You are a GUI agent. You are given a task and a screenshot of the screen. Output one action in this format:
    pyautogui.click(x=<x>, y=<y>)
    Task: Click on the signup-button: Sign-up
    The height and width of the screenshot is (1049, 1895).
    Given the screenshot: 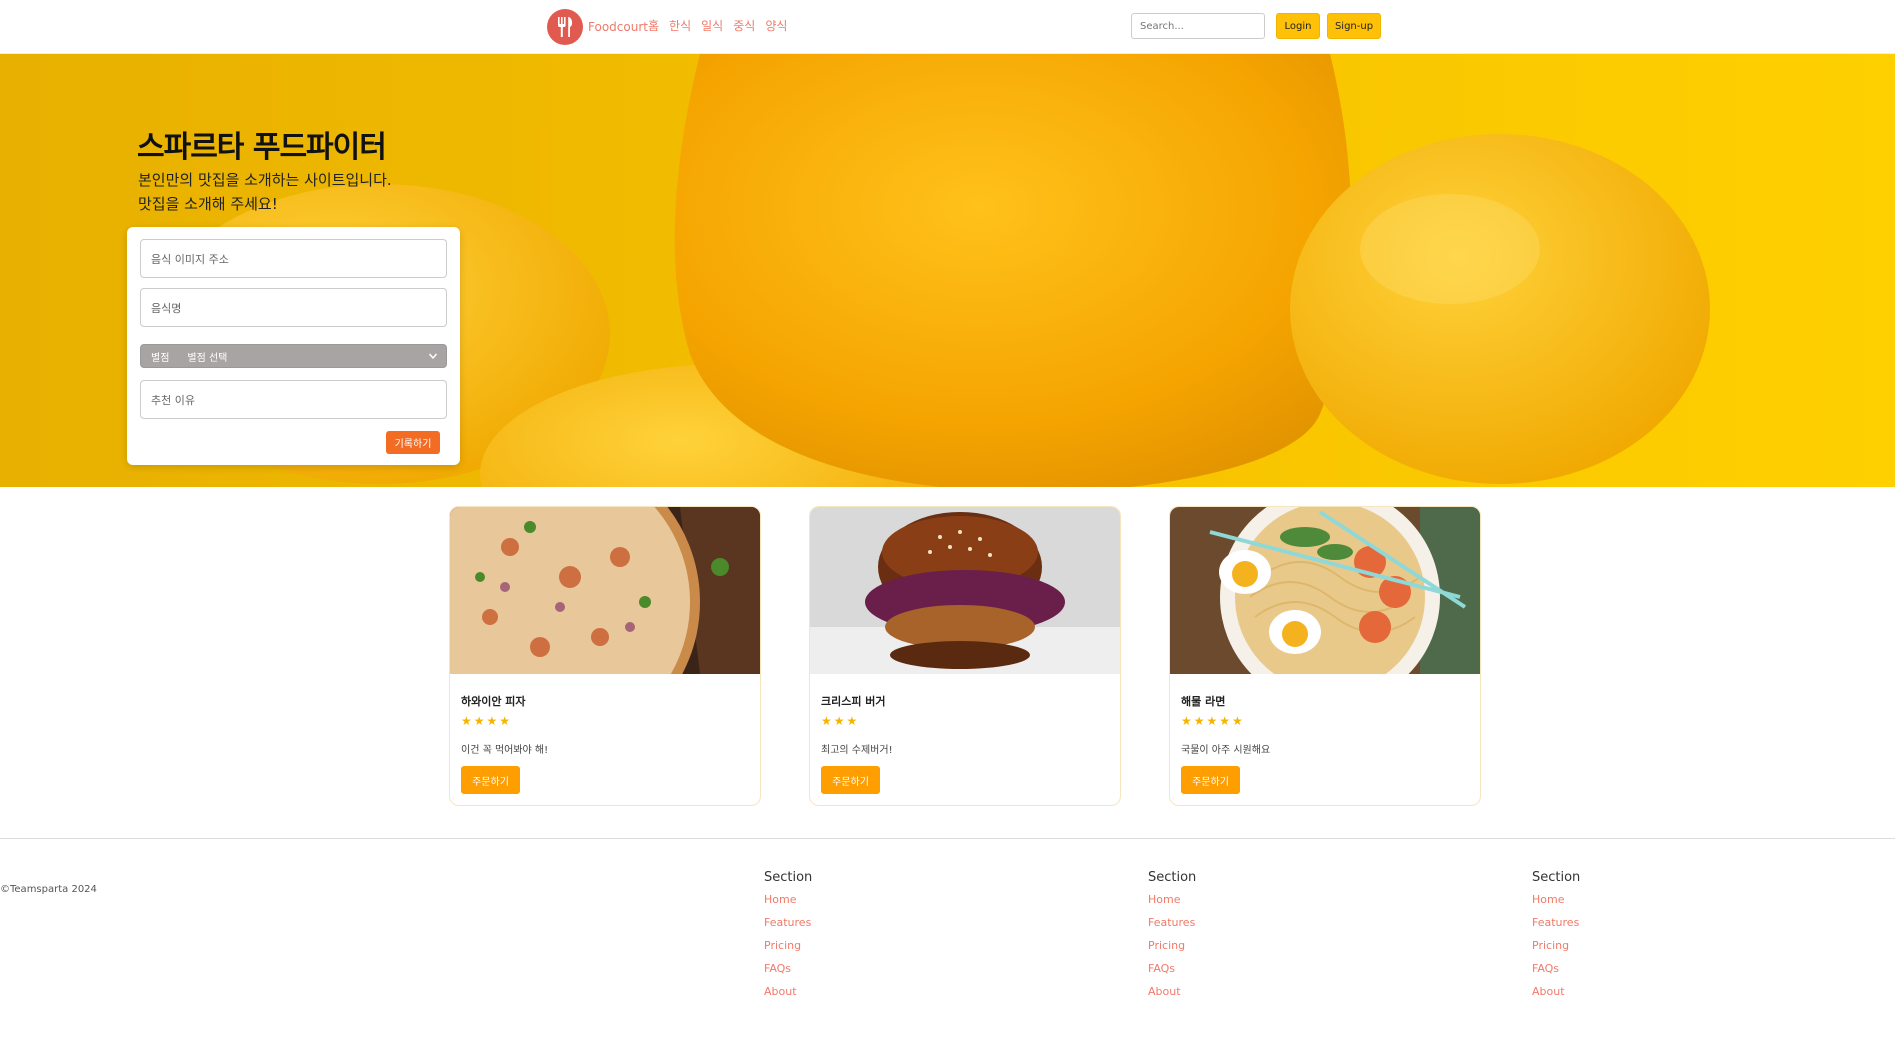 What is the action you would take?
    pyautogui.click(x=1354, y=26)
    